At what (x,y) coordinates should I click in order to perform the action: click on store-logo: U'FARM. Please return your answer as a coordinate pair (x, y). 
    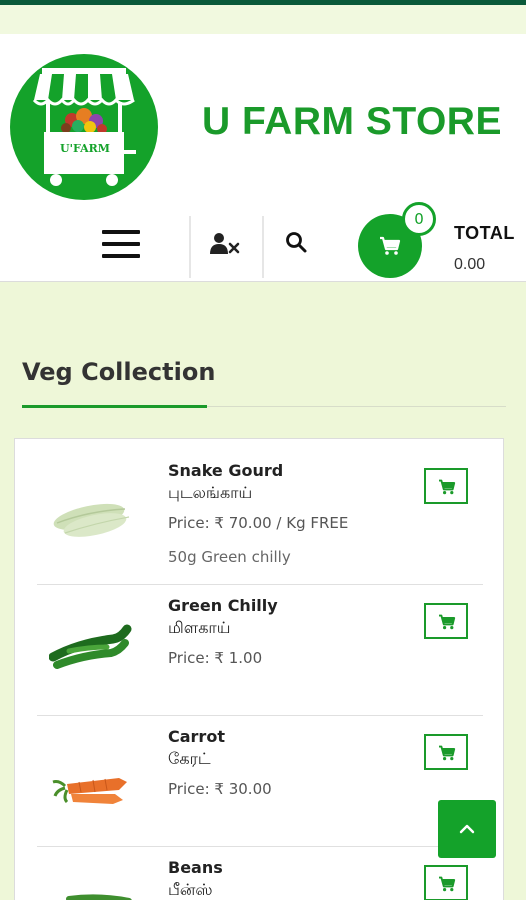
    Looking at the image, I should click on (84, 127).